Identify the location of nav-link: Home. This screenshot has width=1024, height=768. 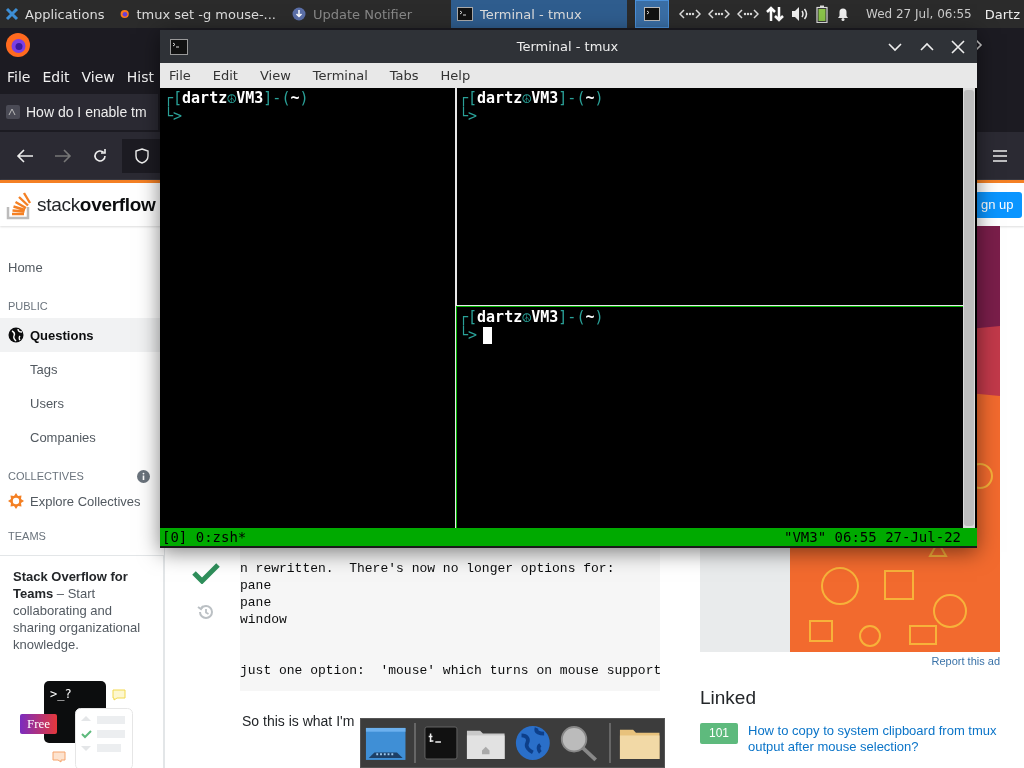
(82, 267).